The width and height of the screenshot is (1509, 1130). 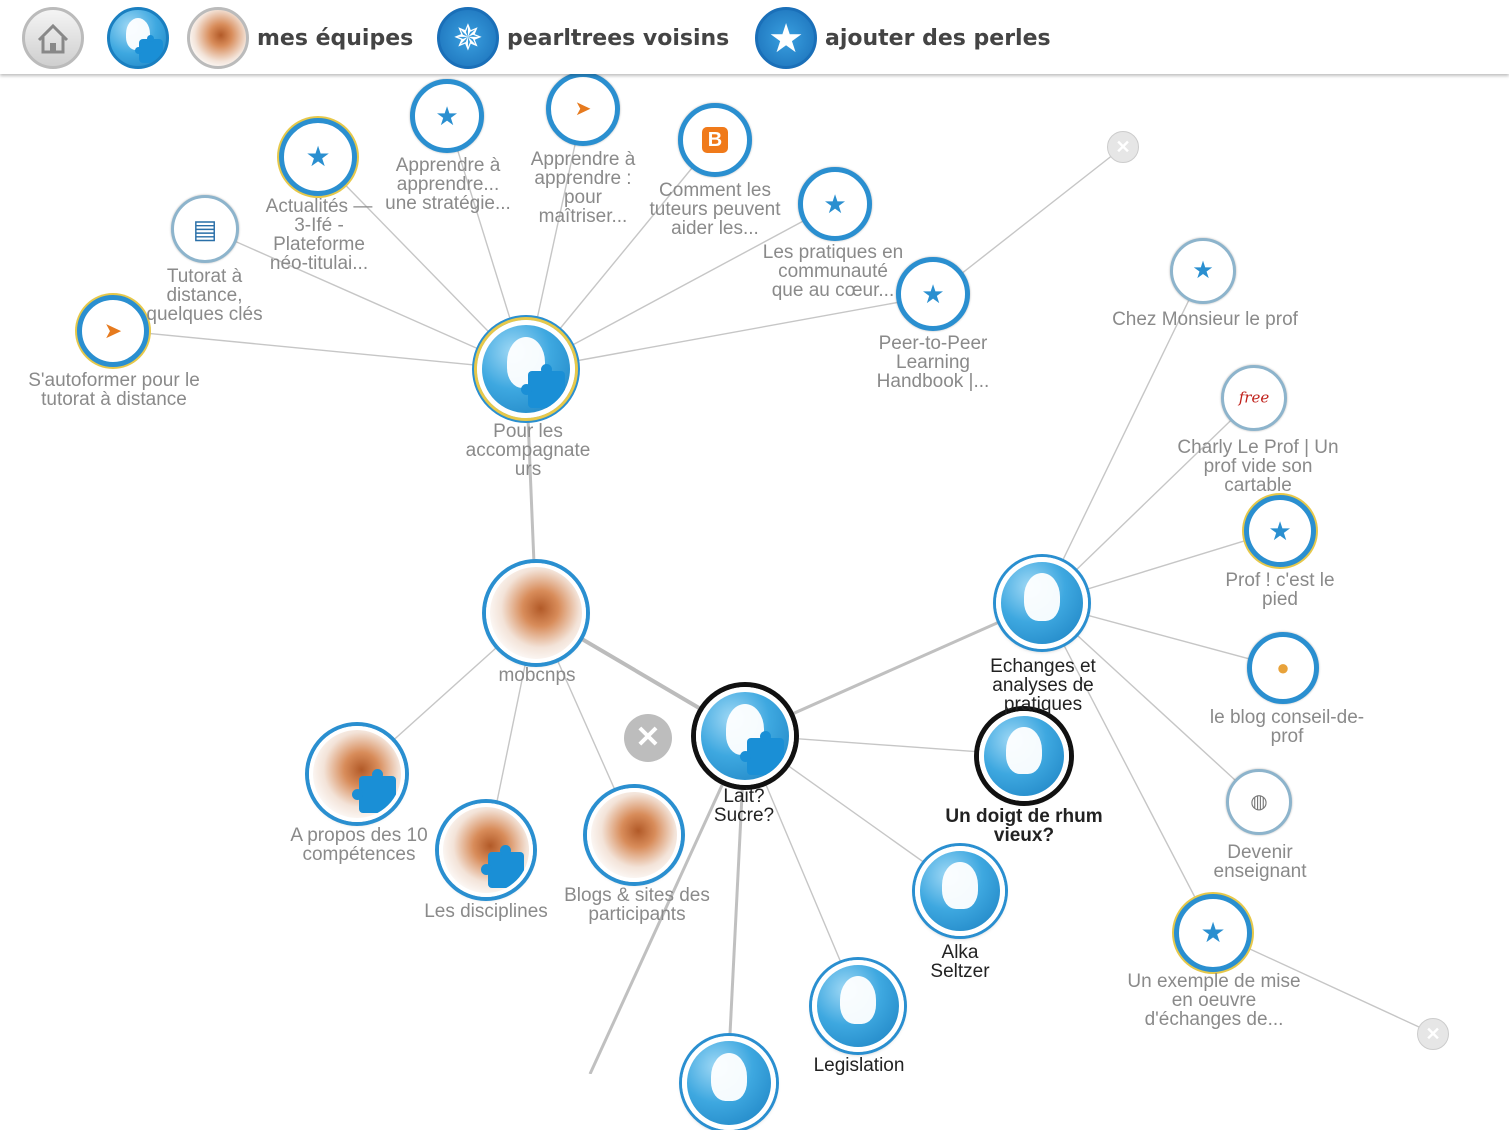 I want to click on compass-icon: ✵, so click(x=468, y=38).